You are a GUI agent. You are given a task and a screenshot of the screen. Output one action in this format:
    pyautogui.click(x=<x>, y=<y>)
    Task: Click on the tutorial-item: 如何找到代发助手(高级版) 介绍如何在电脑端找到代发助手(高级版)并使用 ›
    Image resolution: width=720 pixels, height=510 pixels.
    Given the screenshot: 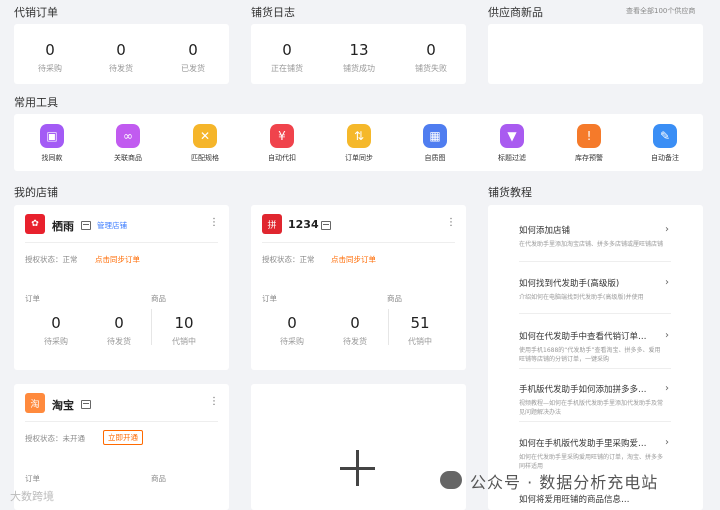 What is the action you would take?
    pyautogui.click(x=594, y=289)
    